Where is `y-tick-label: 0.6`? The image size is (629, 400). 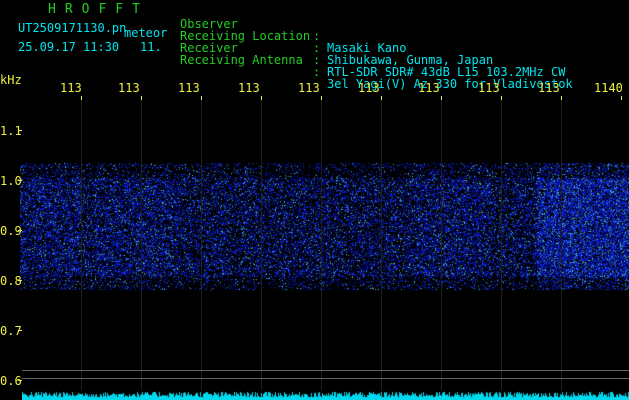
y-tick-label: 0.6 is located at coordinates (11, 381).